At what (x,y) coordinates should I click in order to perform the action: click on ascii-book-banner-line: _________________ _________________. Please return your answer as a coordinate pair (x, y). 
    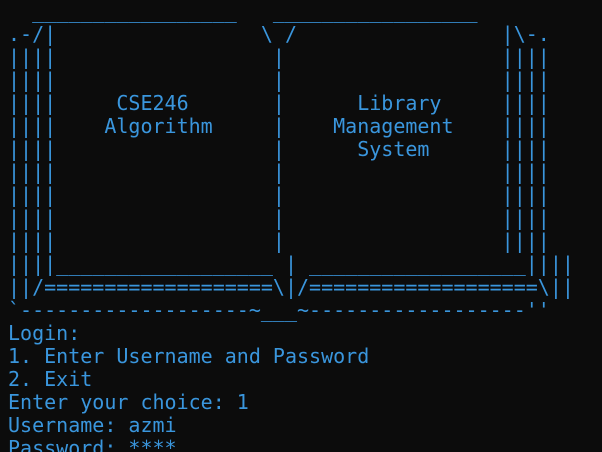
    Looking at the image, I should click on (243, 11).